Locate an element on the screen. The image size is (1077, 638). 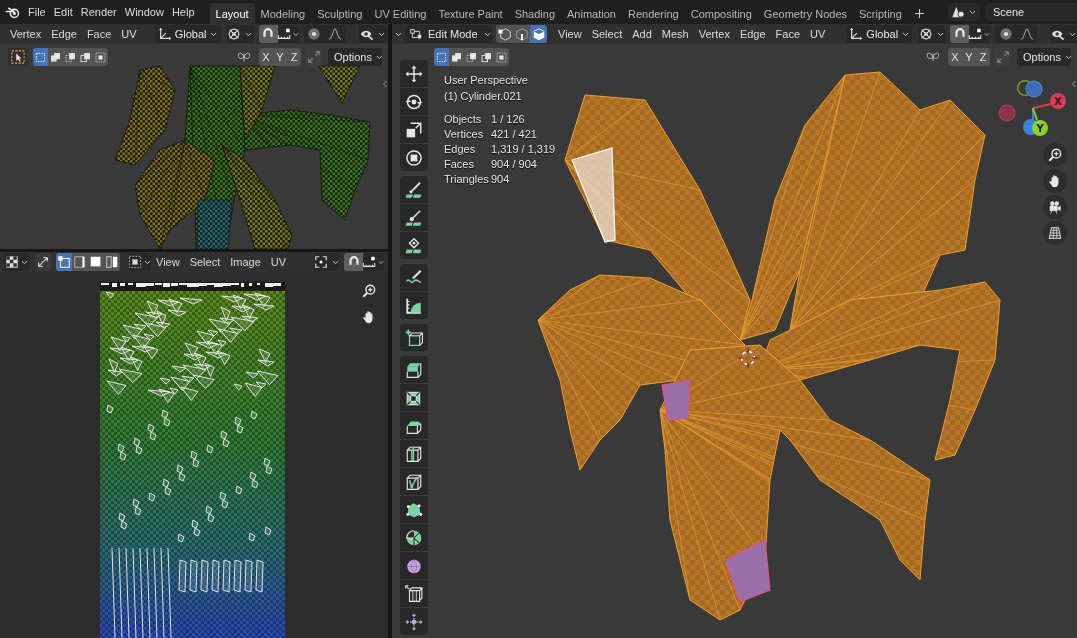
workspace-tab: Scripting is located at coordinates (880, 13).